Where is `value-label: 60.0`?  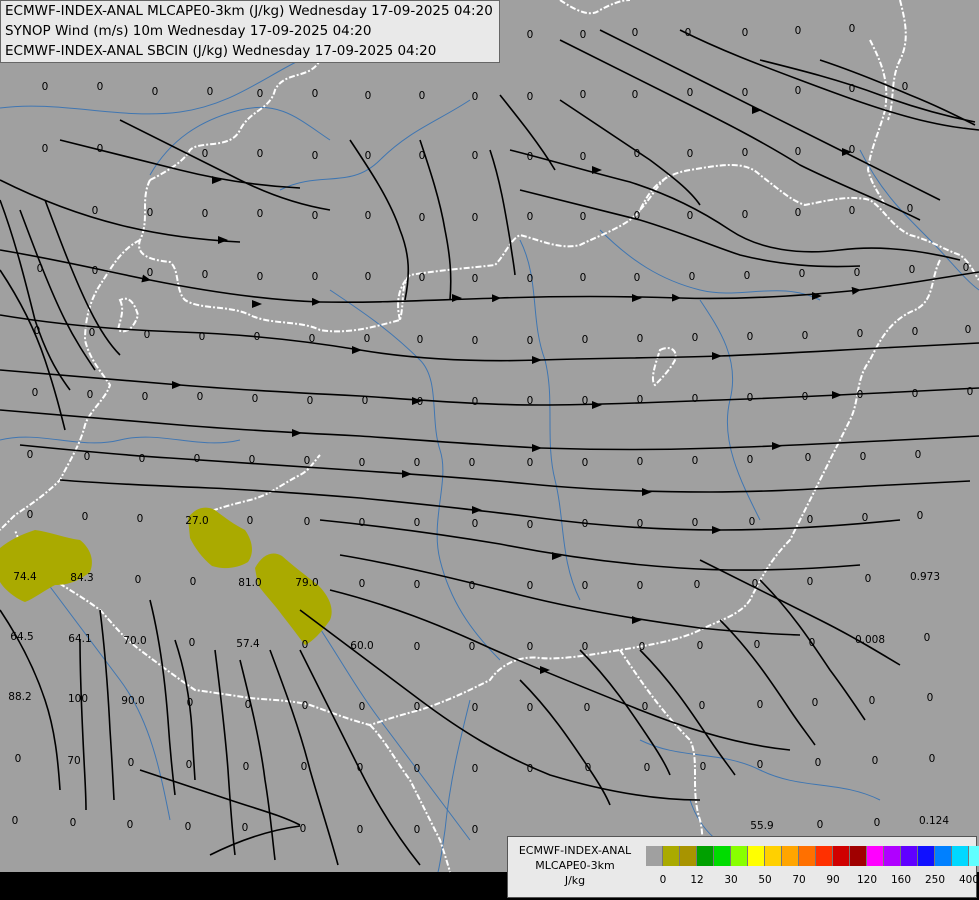 value-label: 60.0 is located at coordinates (361, 646).